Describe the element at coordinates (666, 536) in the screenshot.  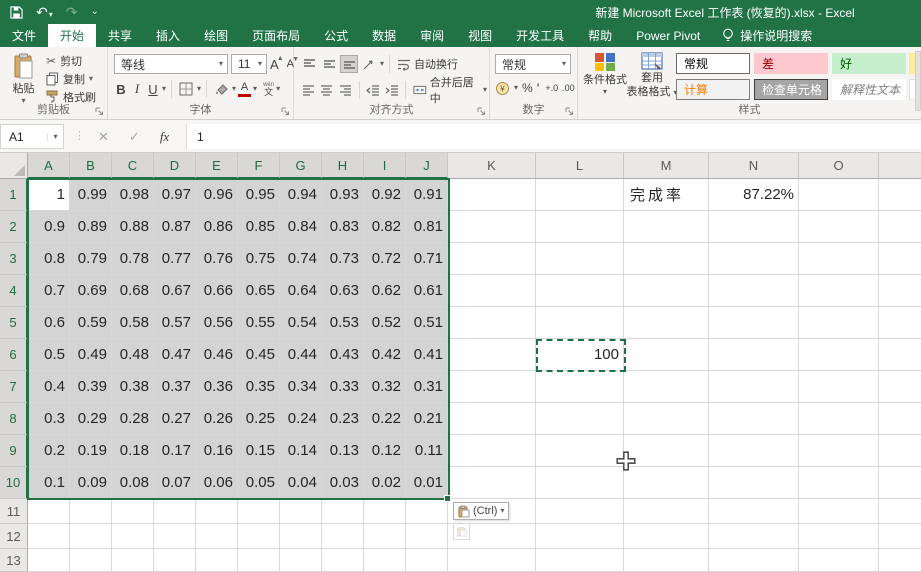
I see `cell-M12` at that location.